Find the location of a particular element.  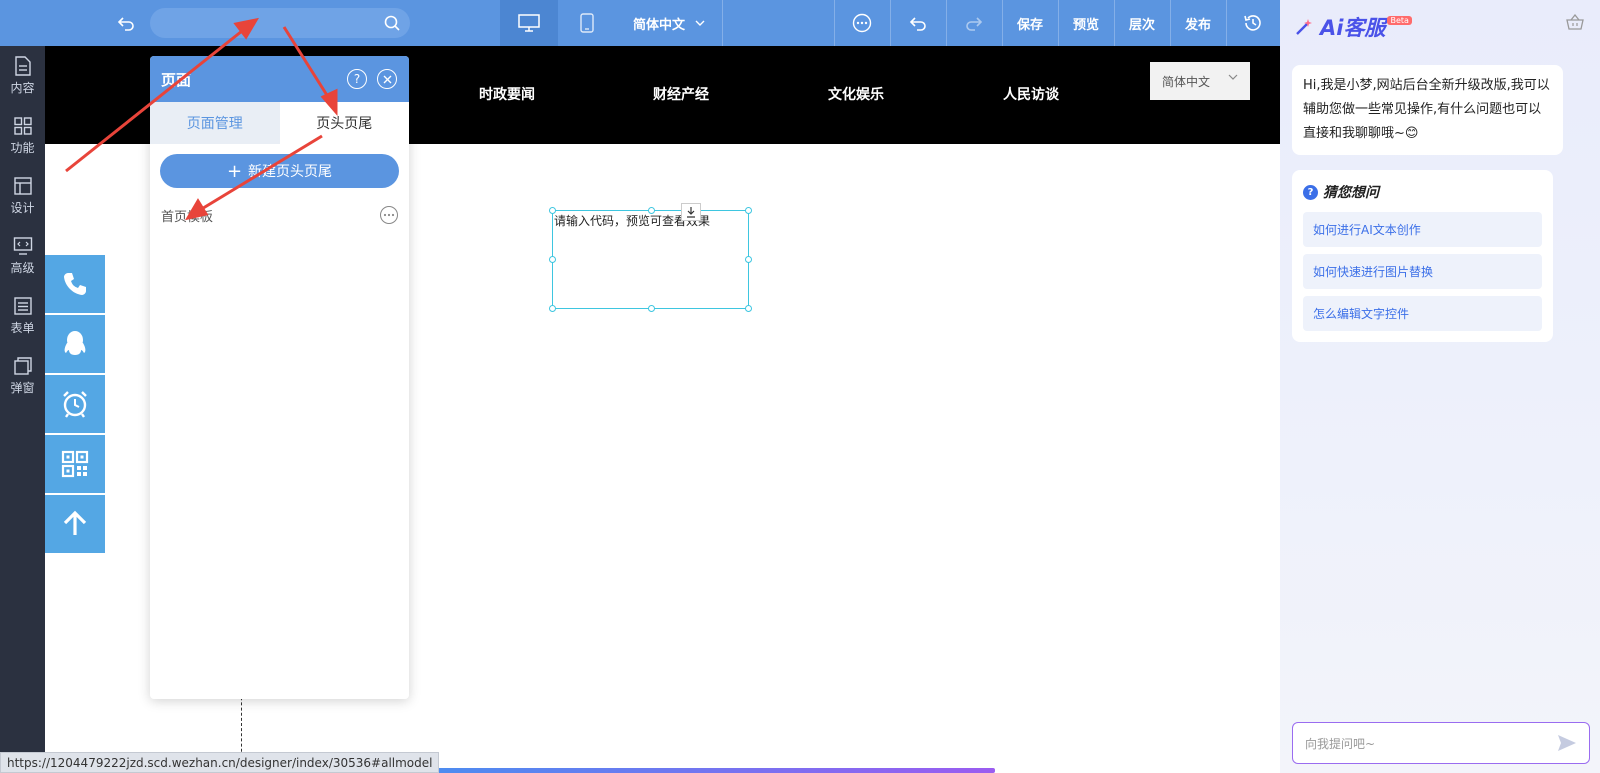

tab-page-management: 页面管理 is located at coordinates (215, 123).